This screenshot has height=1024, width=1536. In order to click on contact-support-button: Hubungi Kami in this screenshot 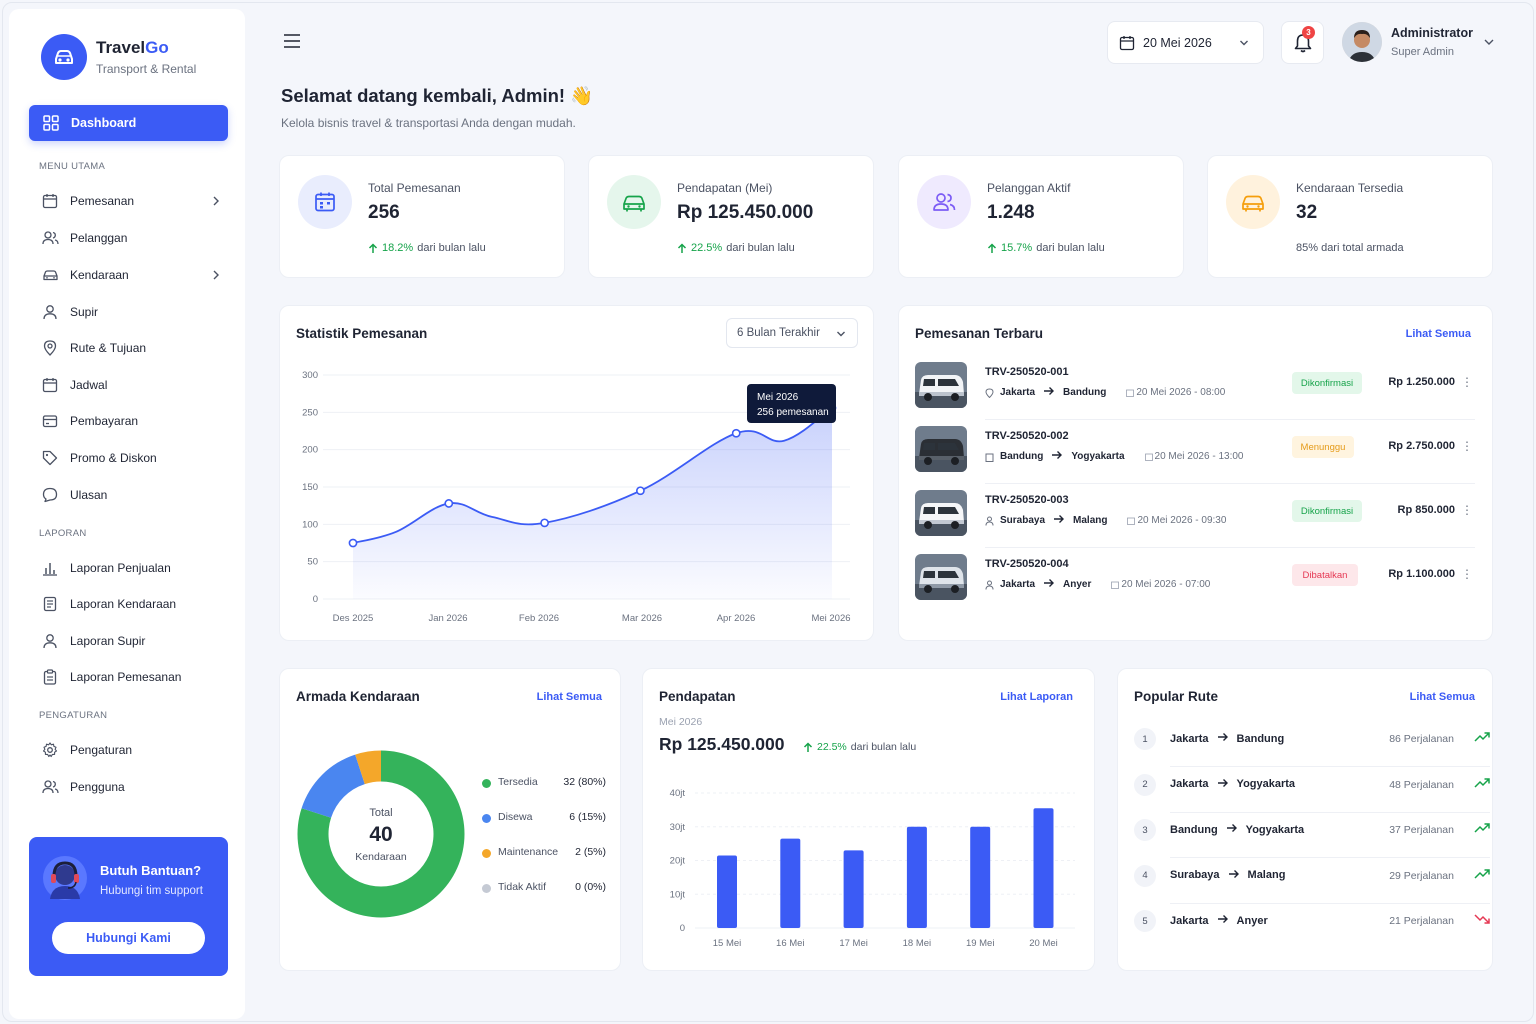, I will do `click(128, 938)`.